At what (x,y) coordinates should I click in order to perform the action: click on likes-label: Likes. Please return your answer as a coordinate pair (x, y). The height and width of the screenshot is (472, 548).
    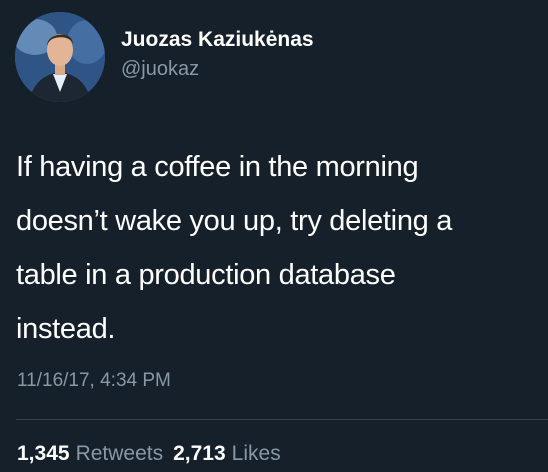
    Looking at the image, I should click on (256, 453).